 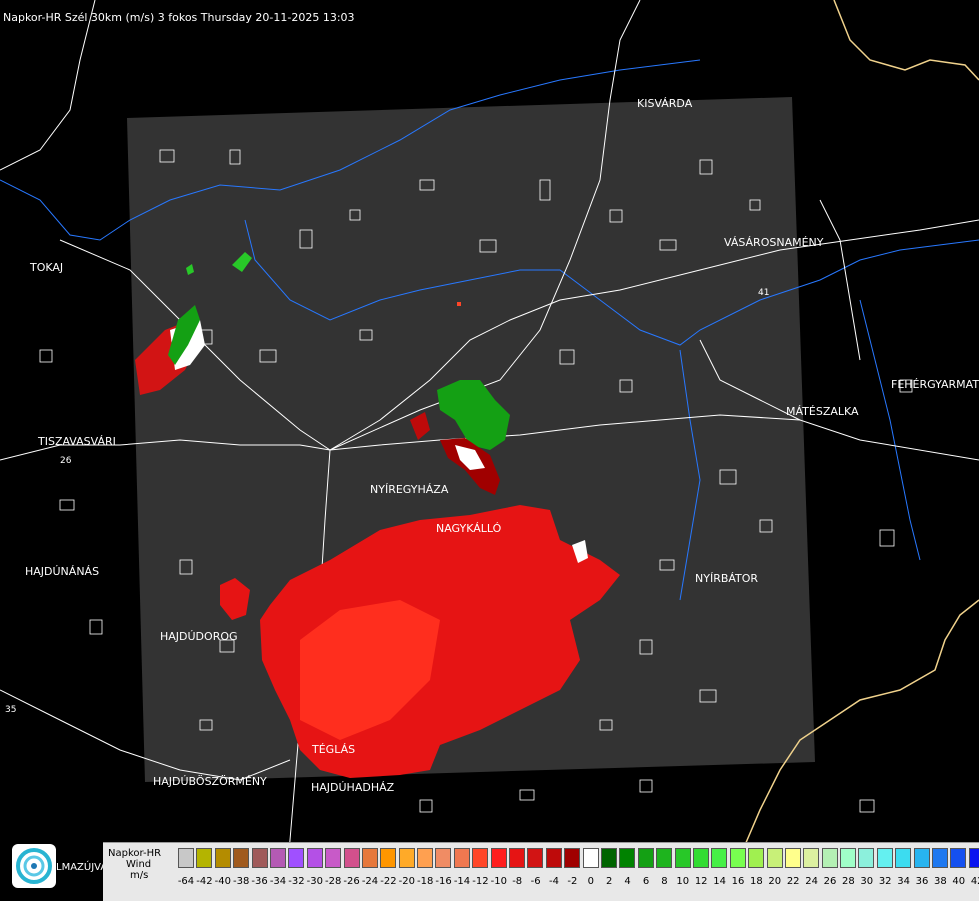 I want to click on legend-tick-label: -22, so click(x=388, y=881).